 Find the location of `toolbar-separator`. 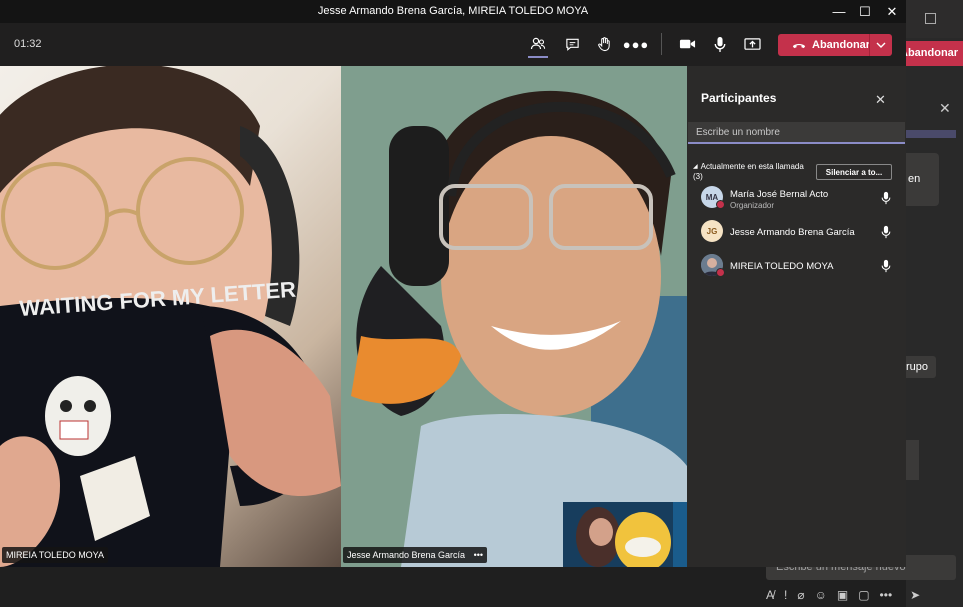

toolbar-separator is located at coordinates (661, 44).